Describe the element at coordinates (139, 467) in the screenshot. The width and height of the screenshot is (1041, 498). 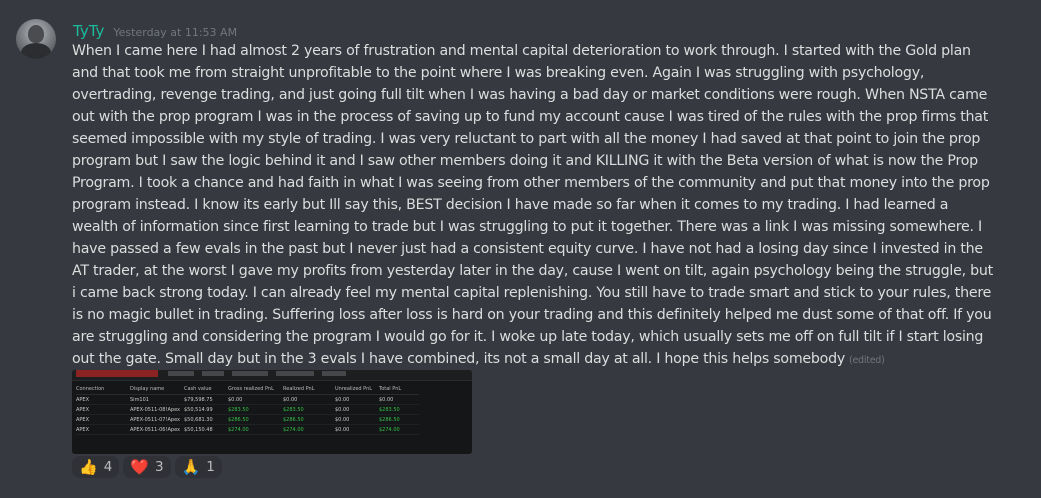
I see `heart-icon: ❤️` at that location.